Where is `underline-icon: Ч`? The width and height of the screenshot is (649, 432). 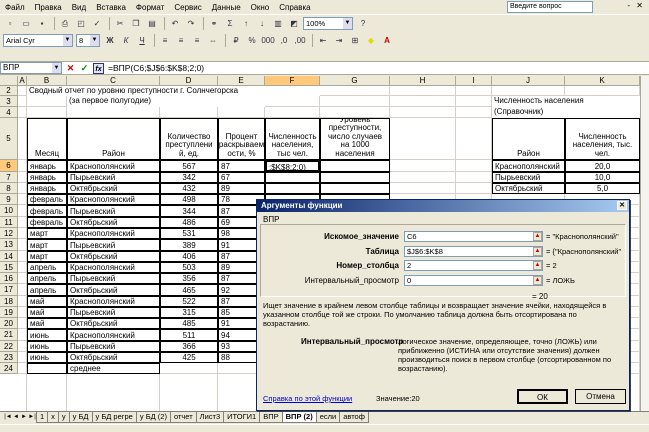 underline-icon: Ч is located at coordinates (142, 41).